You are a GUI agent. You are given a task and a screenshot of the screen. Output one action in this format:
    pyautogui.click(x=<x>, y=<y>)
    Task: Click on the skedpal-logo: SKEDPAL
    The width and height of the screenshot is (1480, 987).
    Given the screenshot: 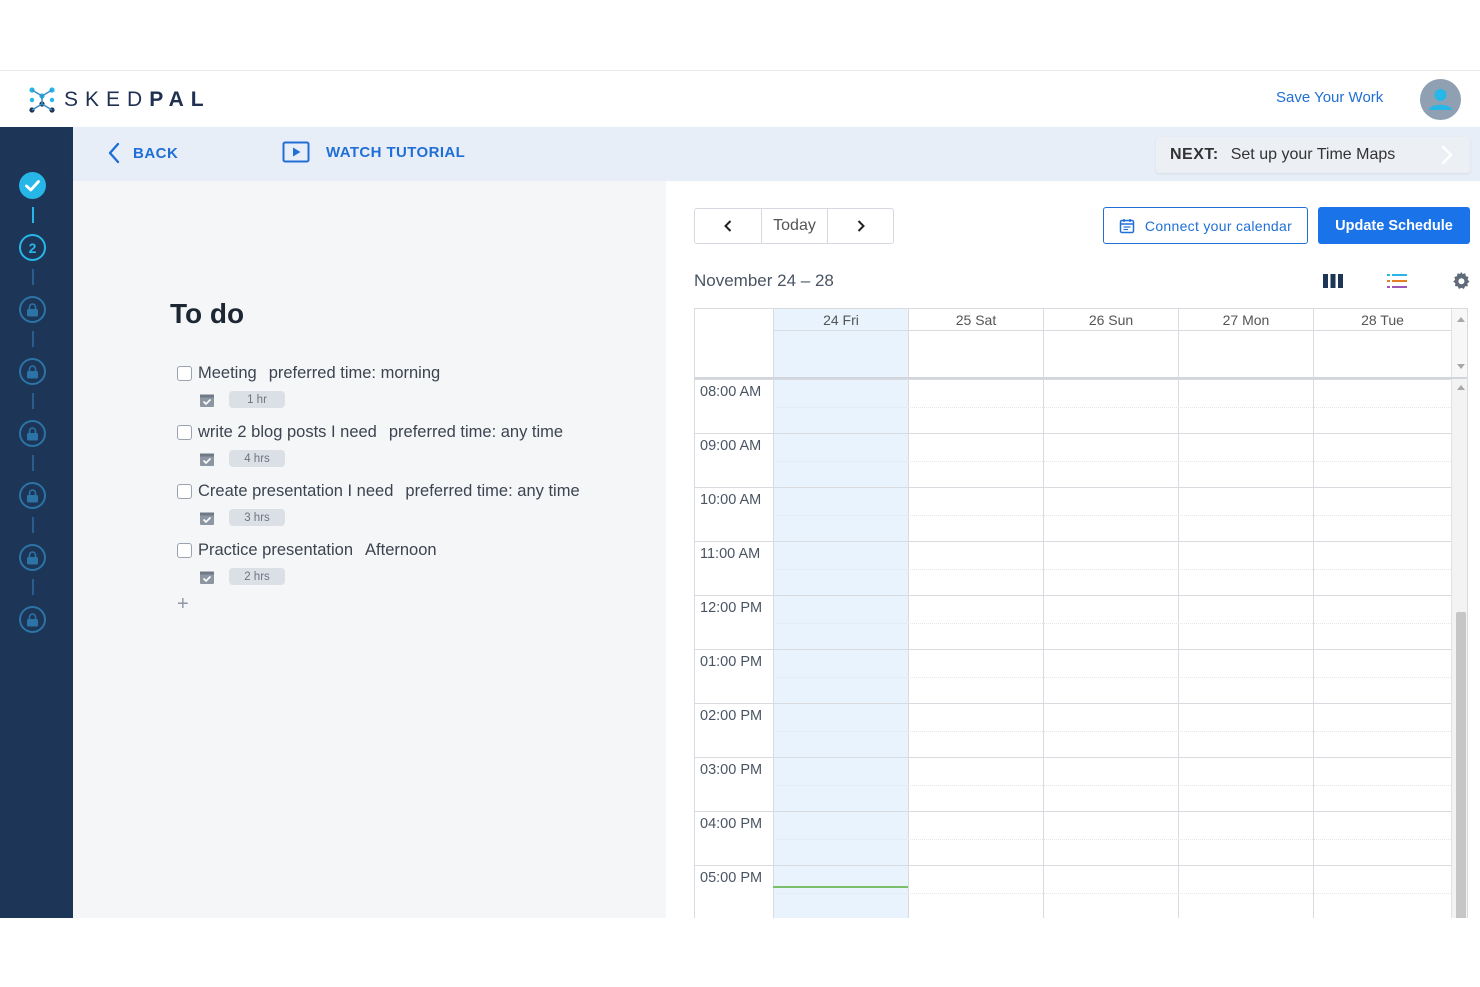 What is the action you would take?
    pyautogui.click(x=119, y=100)
    